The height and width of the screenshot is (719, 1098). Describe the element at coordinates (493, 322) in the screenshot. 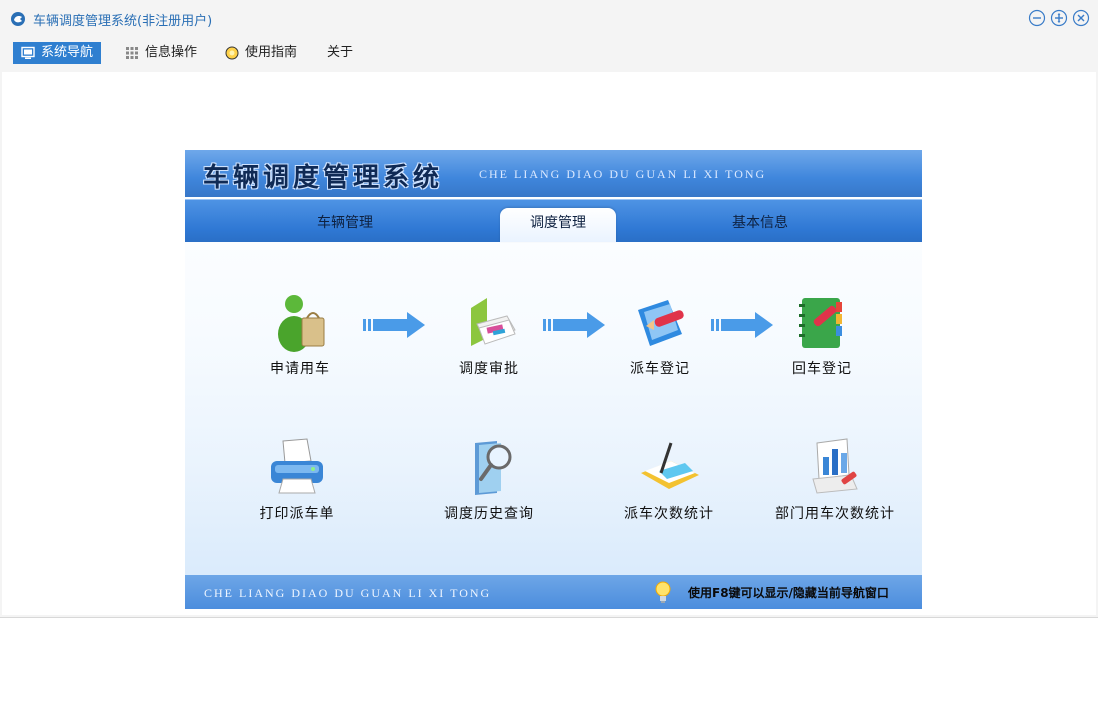

I see `folder-stack-icon` at that location.